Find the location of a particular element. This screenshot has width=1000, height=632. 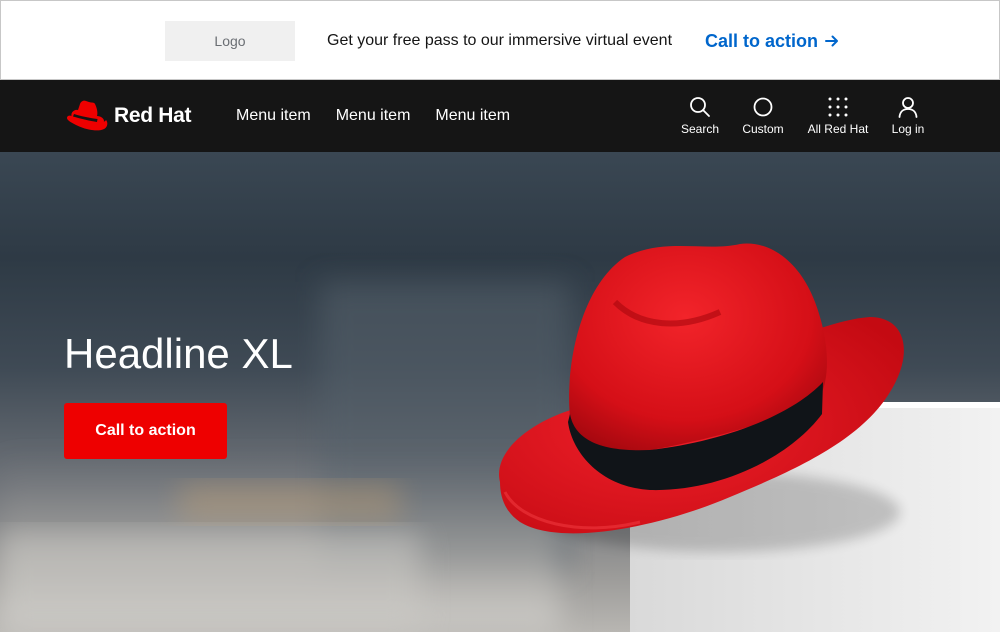

search-label: Search is located at coordinates (700, 129).